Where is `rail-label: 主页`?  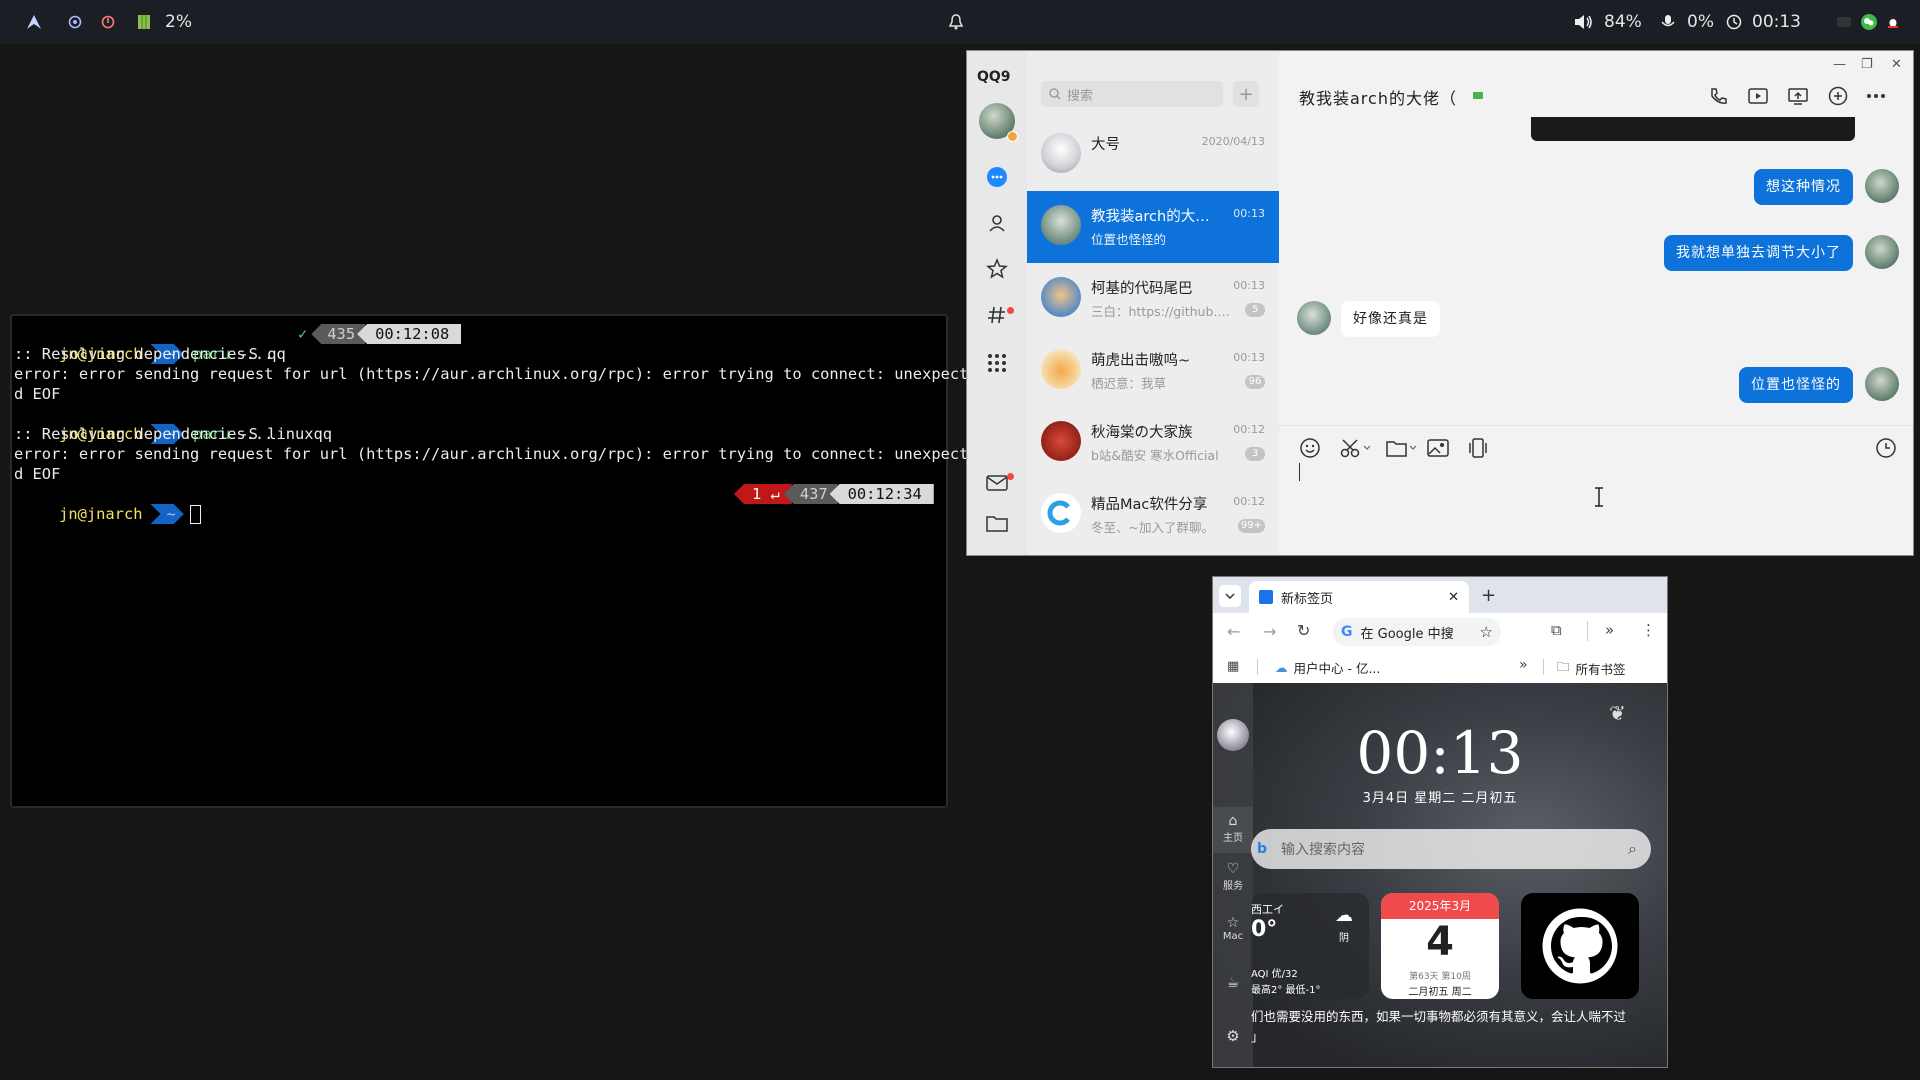
rail-label: 主页 is located at coordinates (1233, 838).